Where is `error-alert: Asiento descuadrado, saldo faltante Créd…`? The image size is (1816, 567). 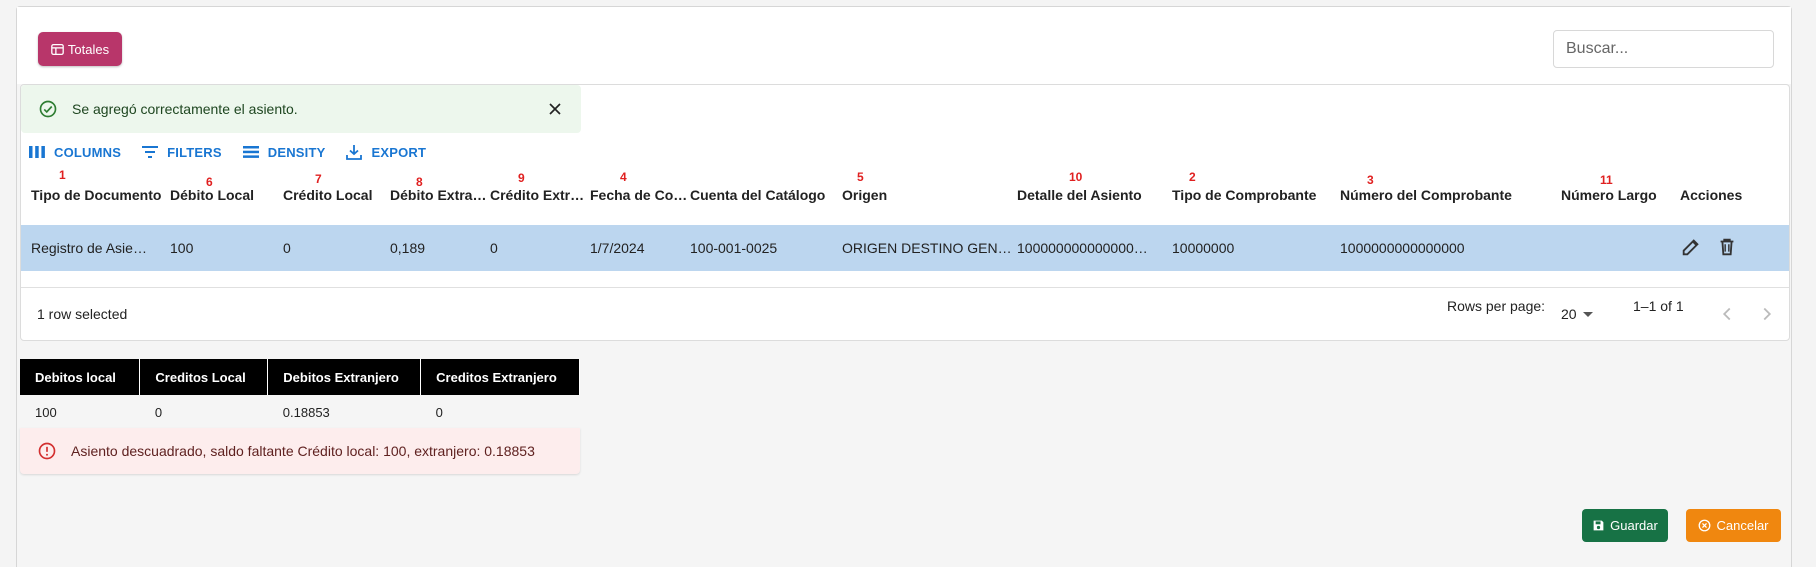 error-alert: Asiento descuadrado, saldo faltante Créd… is located at coordinates (300, 451).